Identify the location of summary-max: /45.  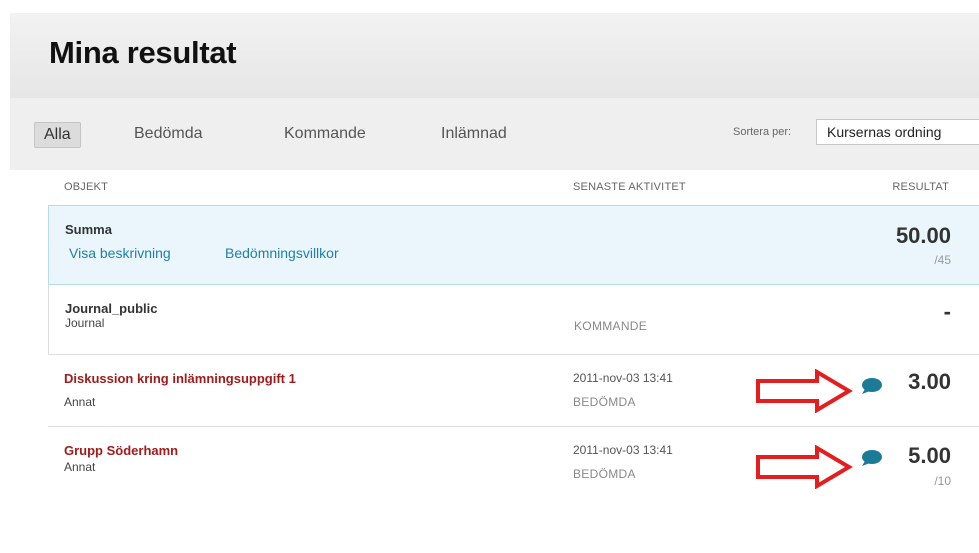
(942, 260).